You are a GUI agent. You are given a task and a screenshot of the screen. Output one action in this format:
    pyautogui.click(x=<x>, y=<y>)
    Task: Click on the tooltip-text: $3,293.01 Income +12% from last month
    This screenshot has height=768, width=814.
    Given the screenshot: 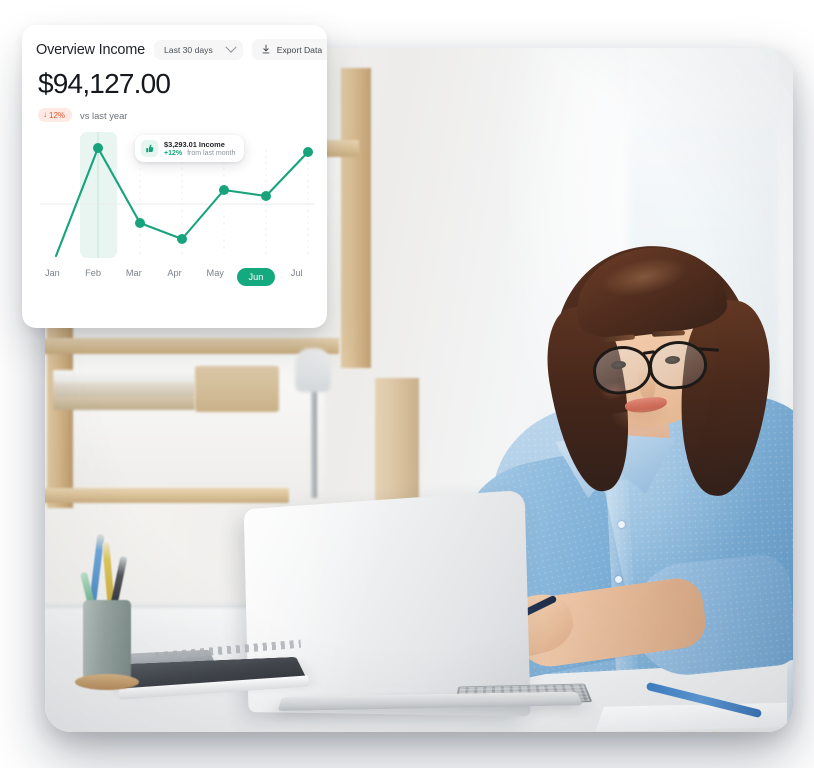 What is the action you would take?
    pyautogui.click(x=199, y=148)
    